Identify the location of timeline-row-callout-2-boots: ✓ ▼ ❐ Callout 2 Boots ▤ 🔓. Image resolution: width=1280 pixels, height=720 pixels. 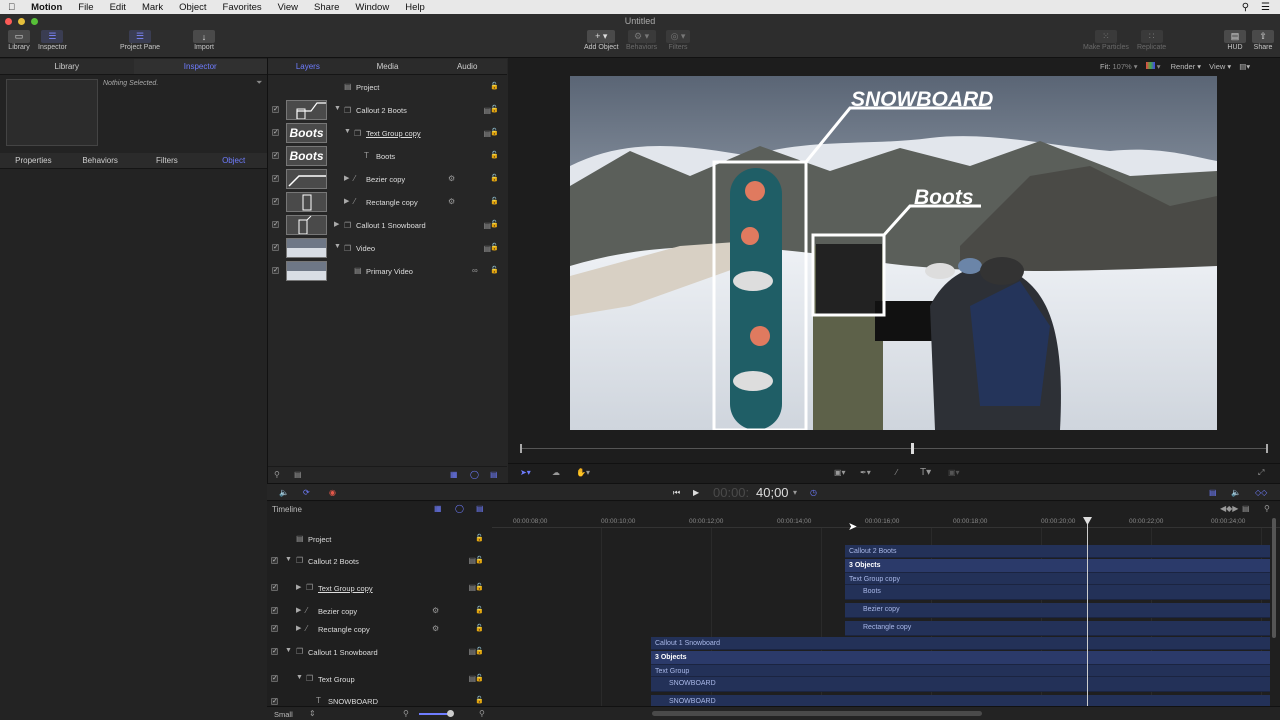
(380, 561).